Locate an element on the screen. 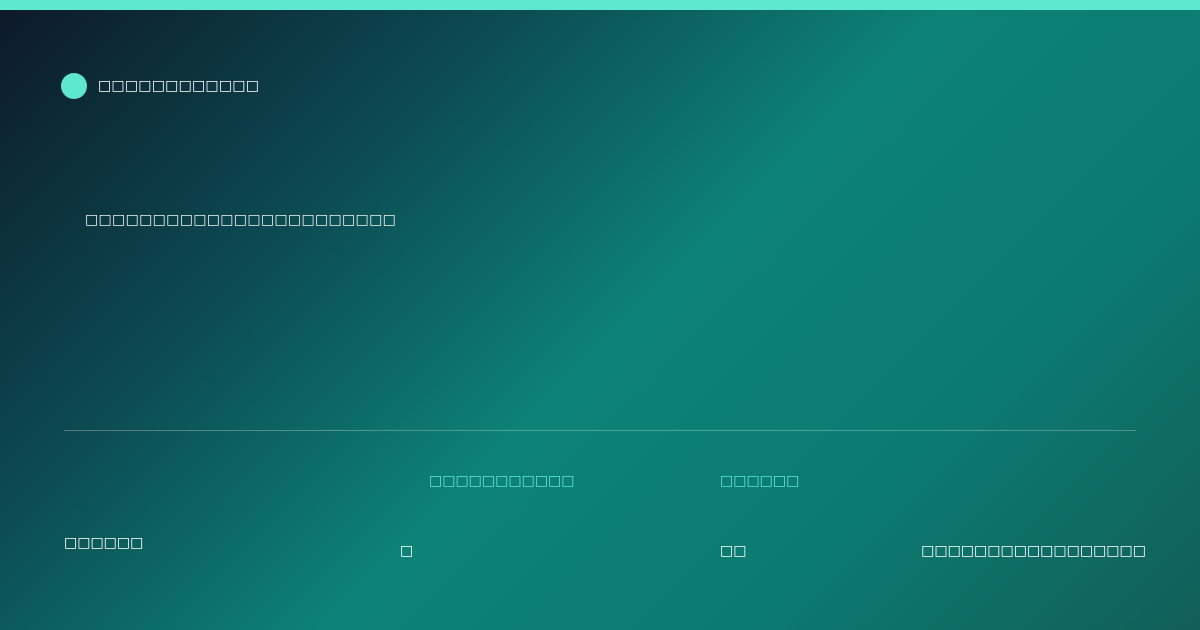 This screenshot has width=1200, height=630. brand-logo-dot is located at coordinates (74, 86).